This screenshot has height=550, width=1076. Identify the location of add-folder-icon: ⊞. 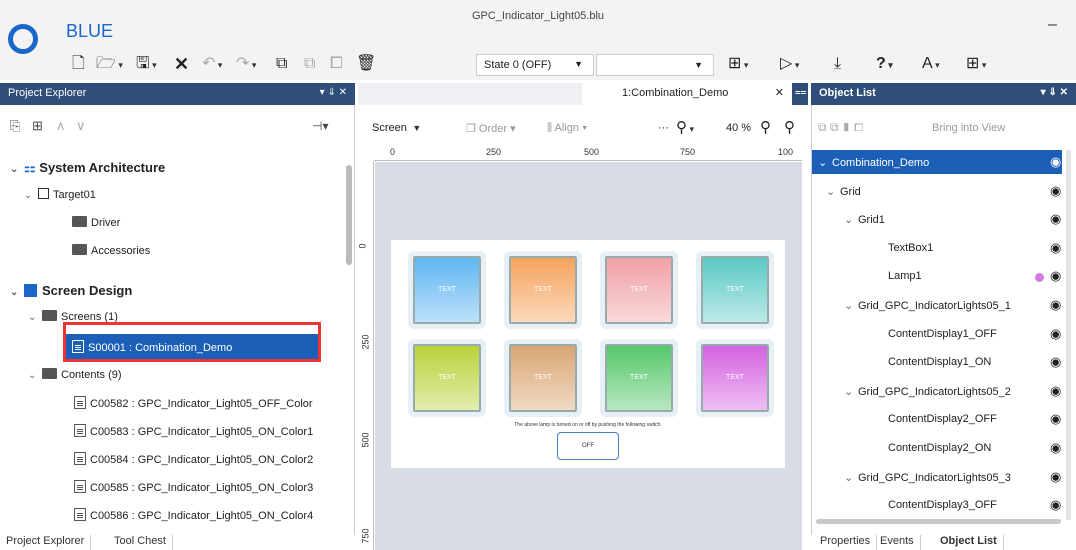
(37, 126).